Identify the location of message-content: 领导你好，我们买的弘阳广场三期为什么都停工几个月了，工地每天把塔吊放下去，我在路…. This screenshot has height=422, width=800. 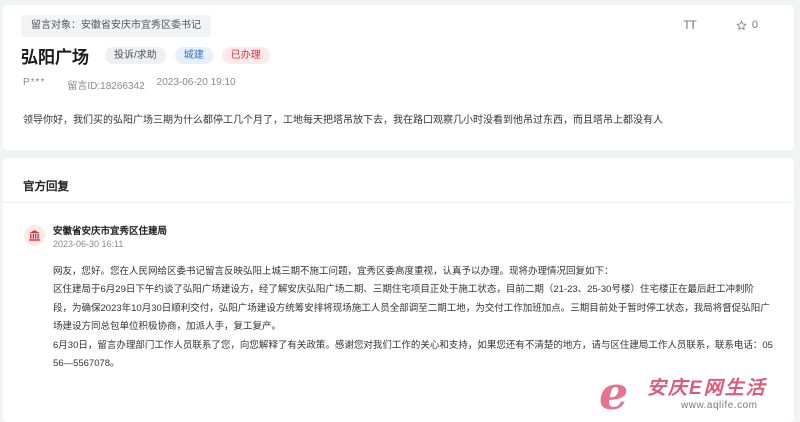
(343, 120).